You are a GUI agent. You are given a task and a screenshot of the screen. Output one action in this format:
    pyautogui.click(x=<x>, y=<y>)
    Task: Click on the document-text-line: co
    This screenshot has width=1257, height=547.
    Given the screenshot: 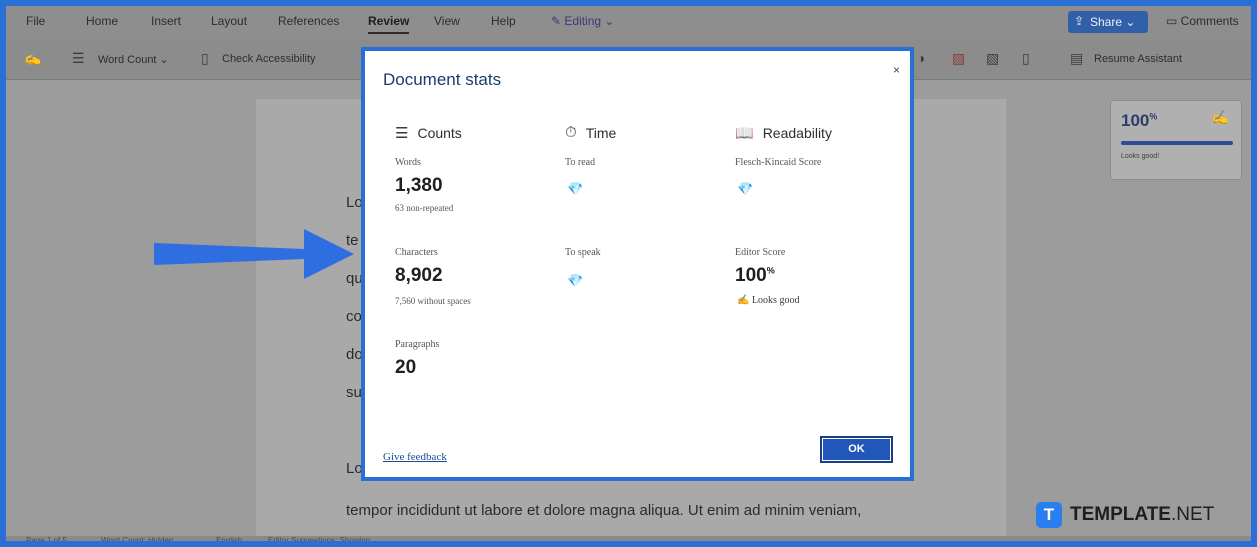 What is the action you would take?
    pyautogui.click(x=354, y=316)
    